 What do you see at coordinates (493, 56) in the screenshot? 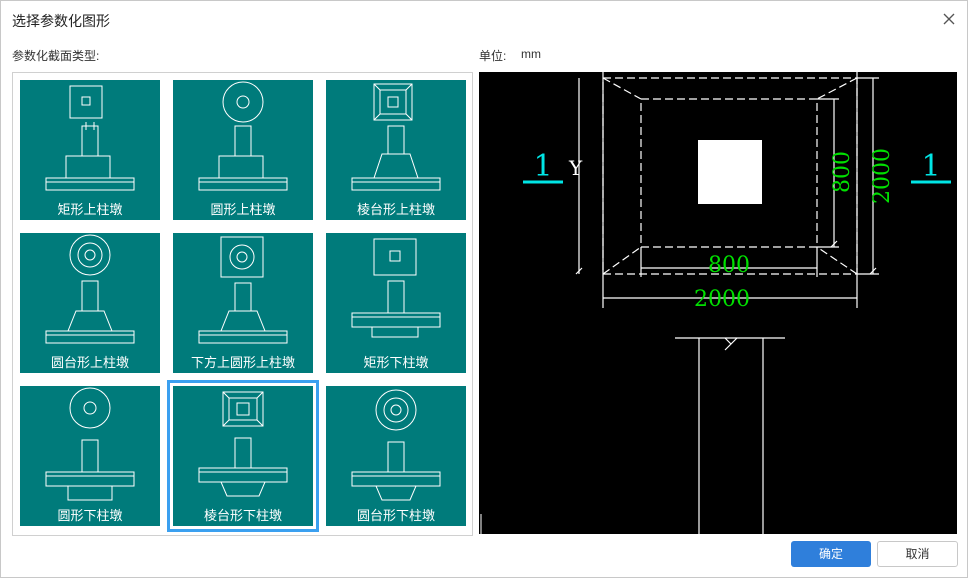
I see `unit-label: 单位:` at bounding box center [493, 56].